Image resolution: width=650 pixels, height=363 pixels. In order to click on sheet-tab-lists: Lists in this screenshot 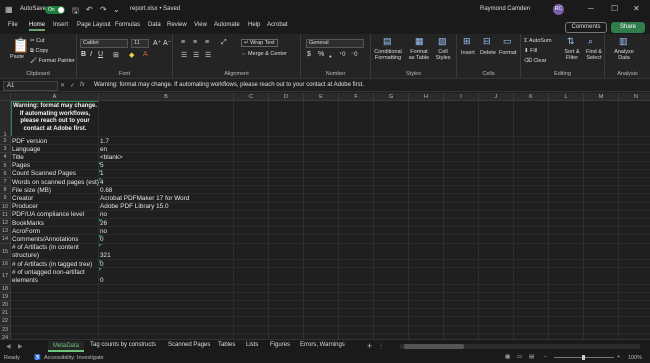, I will do `click(252, 345)`.